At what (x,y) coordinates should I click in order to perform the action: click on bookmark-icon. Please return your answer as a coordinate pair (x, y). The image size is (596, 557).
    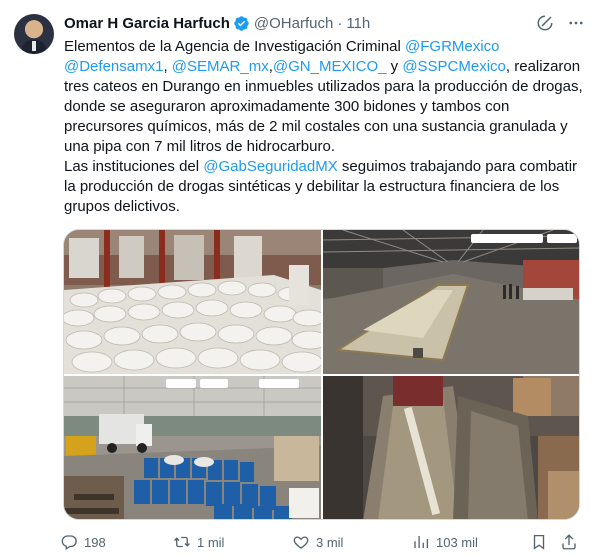
    Looking at the image, I should click on (539, 542).